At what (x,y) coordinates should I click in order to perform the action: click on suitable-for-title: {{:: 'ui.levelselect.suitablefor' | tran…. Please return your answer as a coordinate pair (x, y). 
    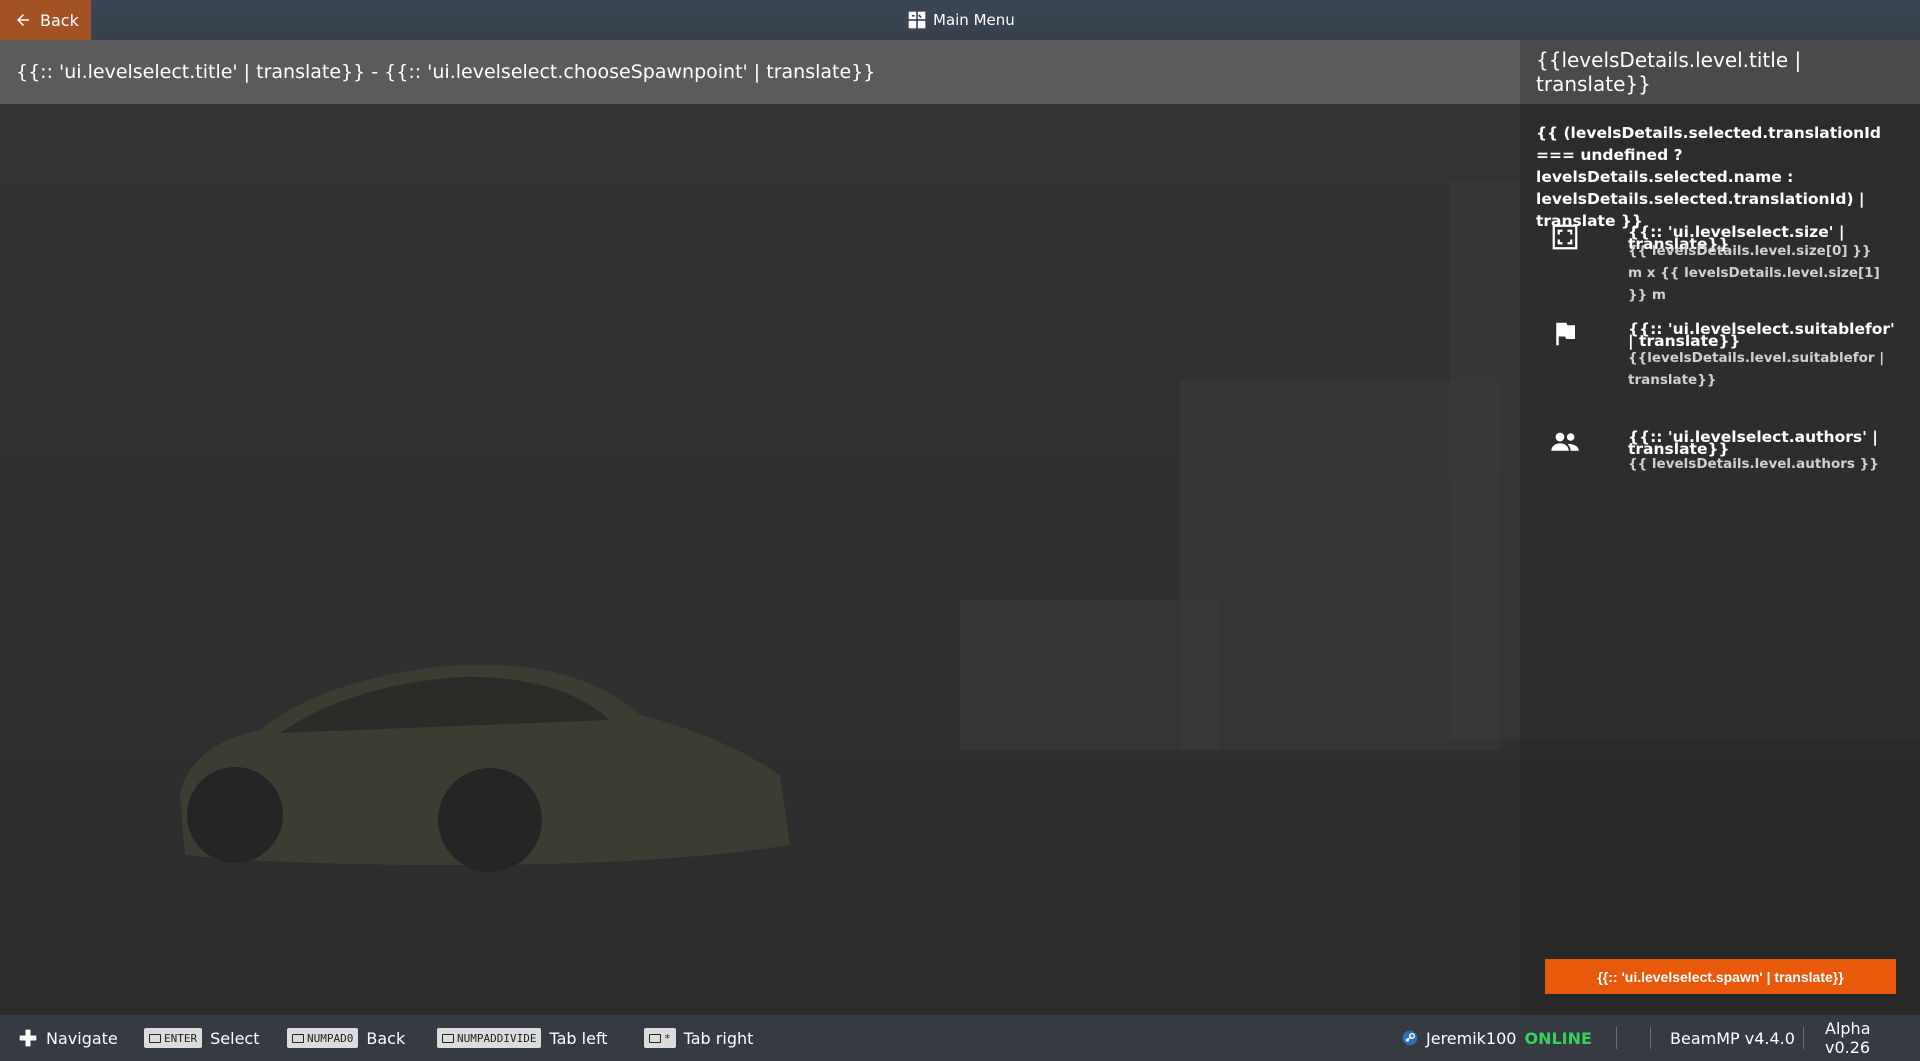
    Looking at the image, I should click on (1761, 335).